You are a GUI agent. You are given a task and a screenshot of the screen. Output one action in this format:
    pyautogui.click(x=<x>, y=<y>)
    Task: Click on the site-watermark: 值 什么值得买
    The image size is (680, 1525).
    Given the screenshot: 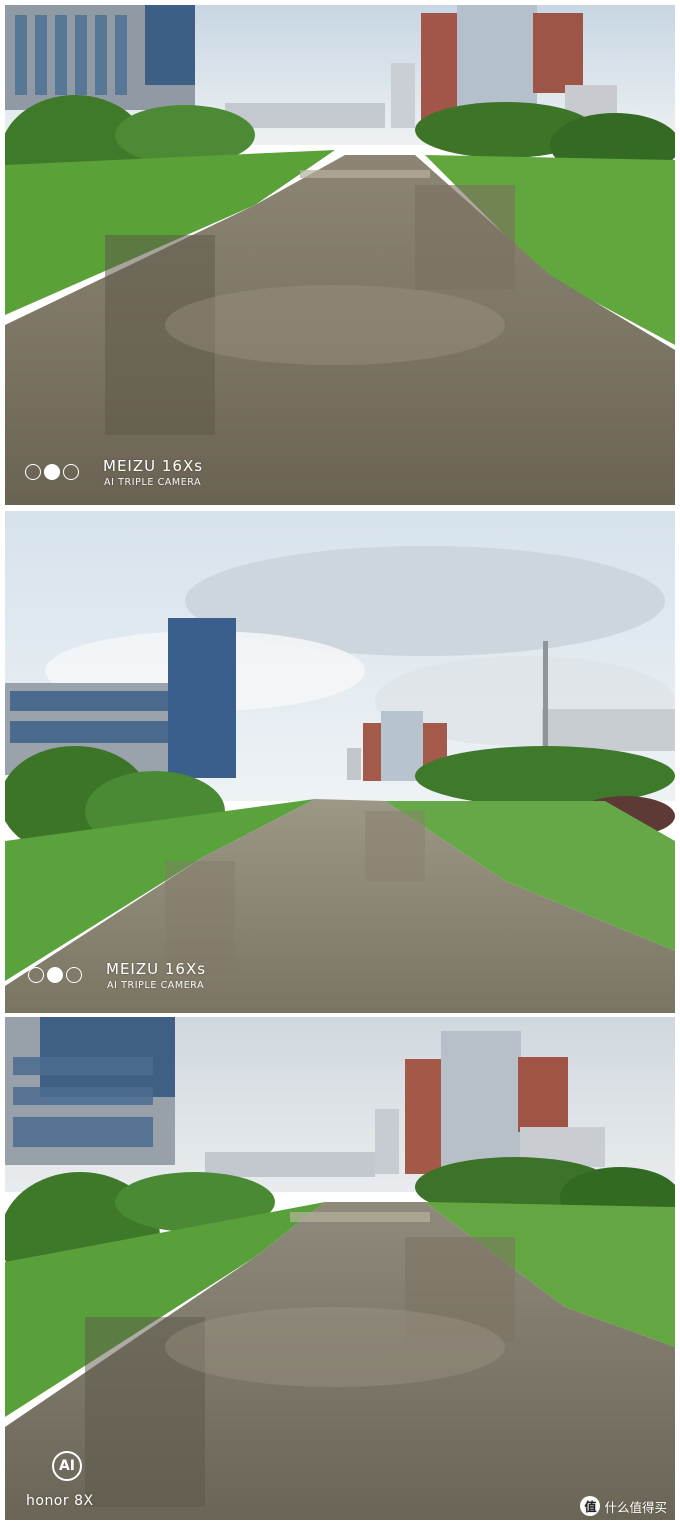 What is the action you would take?
    pyautogui.click(x=623, y=1506)
    